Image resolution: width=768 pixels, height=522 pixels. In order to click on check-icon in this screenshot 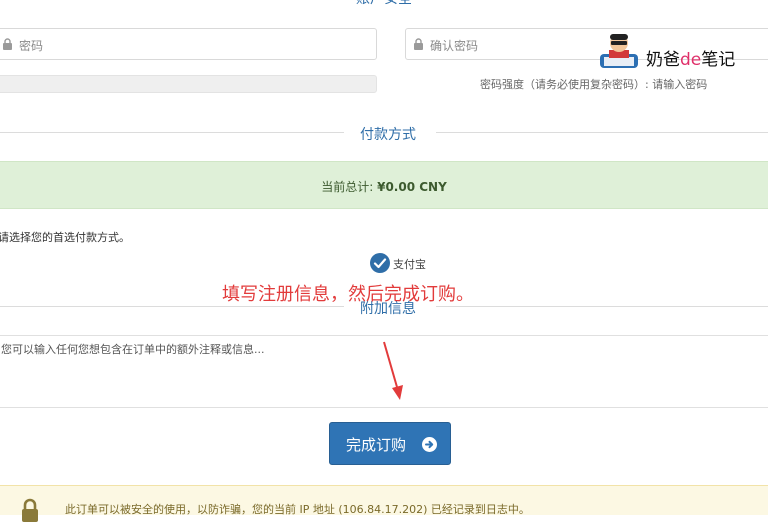, I will do `click(380, 263)`.